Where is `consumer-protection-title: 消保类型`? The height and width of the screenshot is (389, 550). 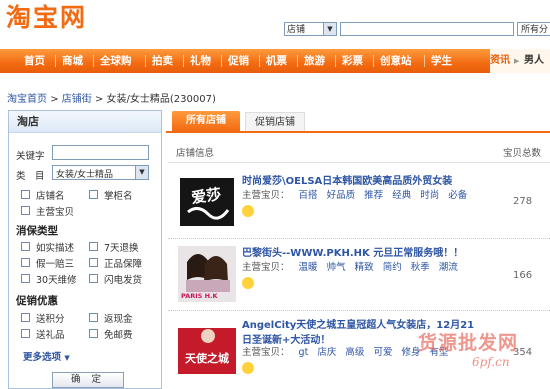
consumer-protection-title: 消保类型 is located at coordinates (37, 231).